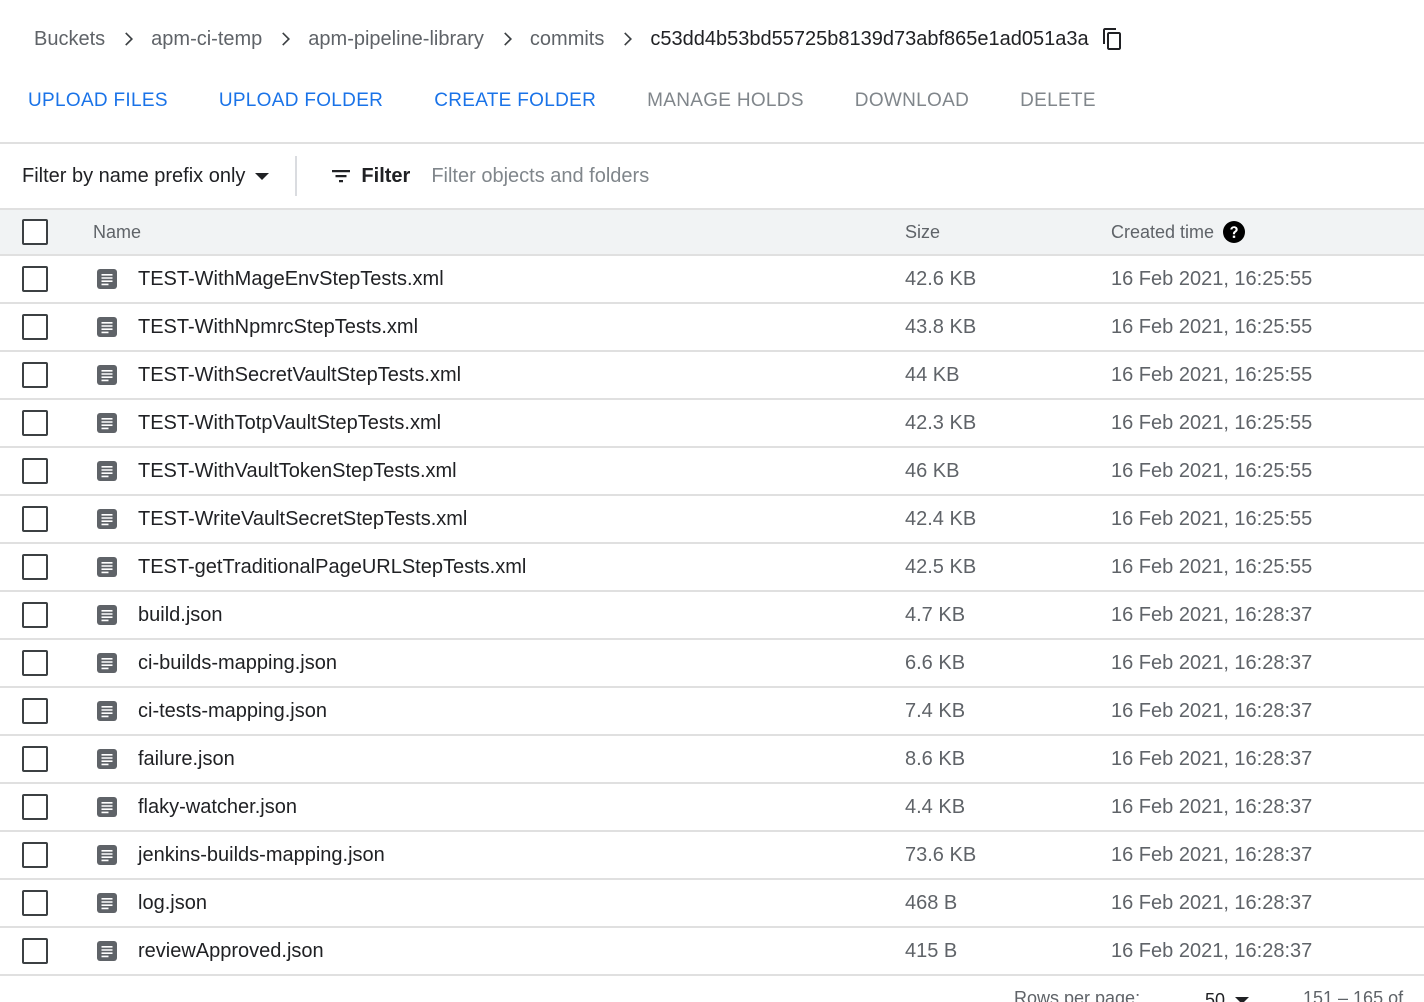 The width and height of the screenshot is (1424, 1002). Describe the element at coordinates (332, 567) in the screenshot. I see `file-name-link: TEST-getTraditionalPageURLStepTests.xml` at that location.